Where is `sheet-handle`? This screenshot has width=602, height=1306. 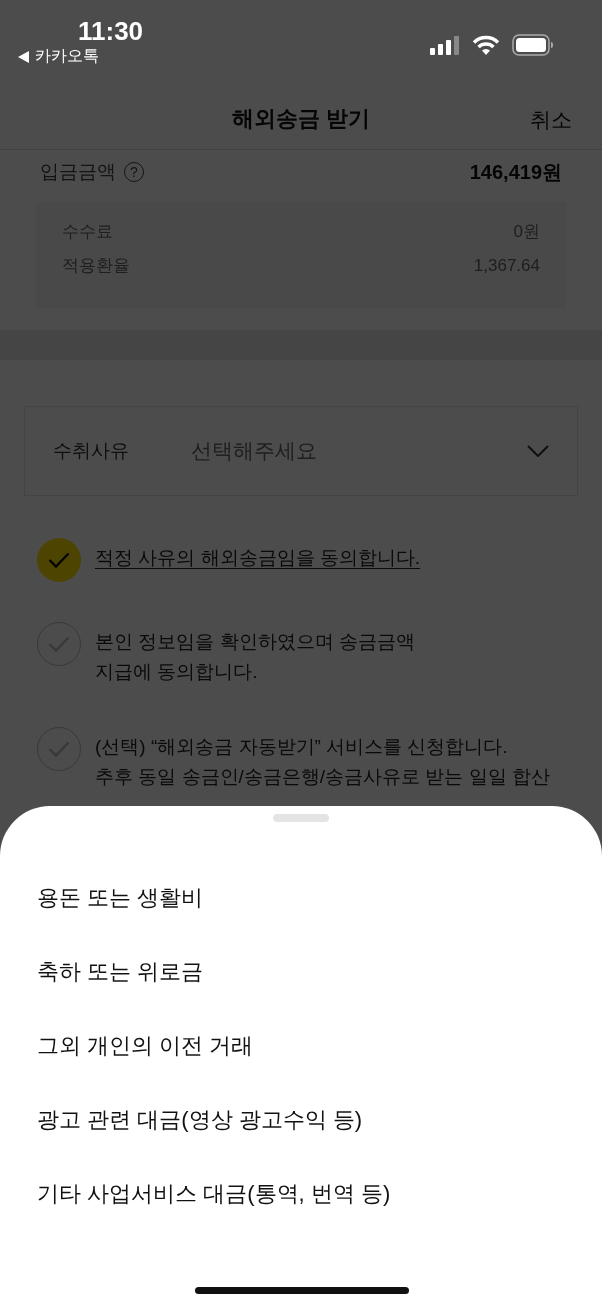 sheet-handle is located at coordinates (301, 818).